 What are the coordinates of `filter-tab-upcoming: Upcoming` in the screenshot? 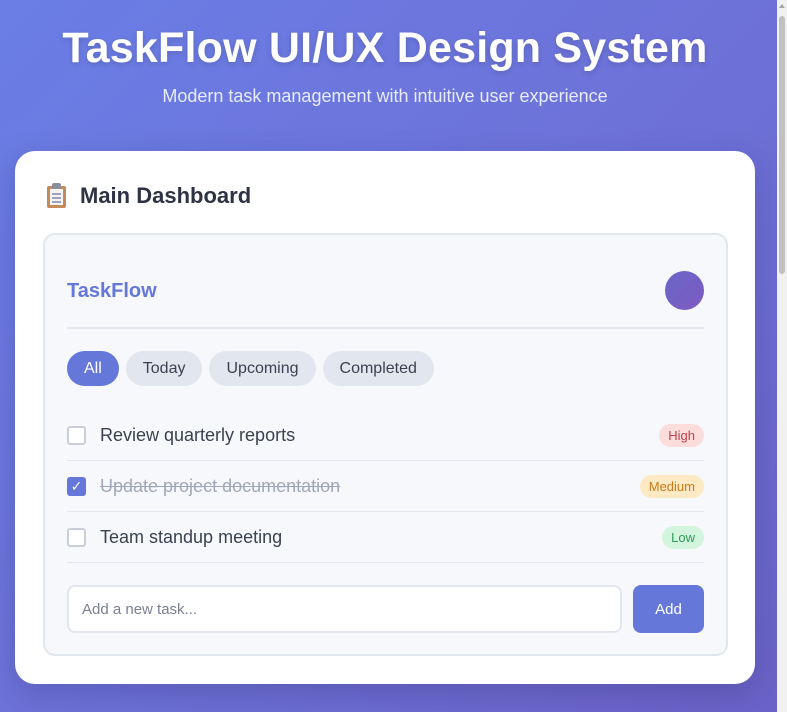 It's located at (262, 368).